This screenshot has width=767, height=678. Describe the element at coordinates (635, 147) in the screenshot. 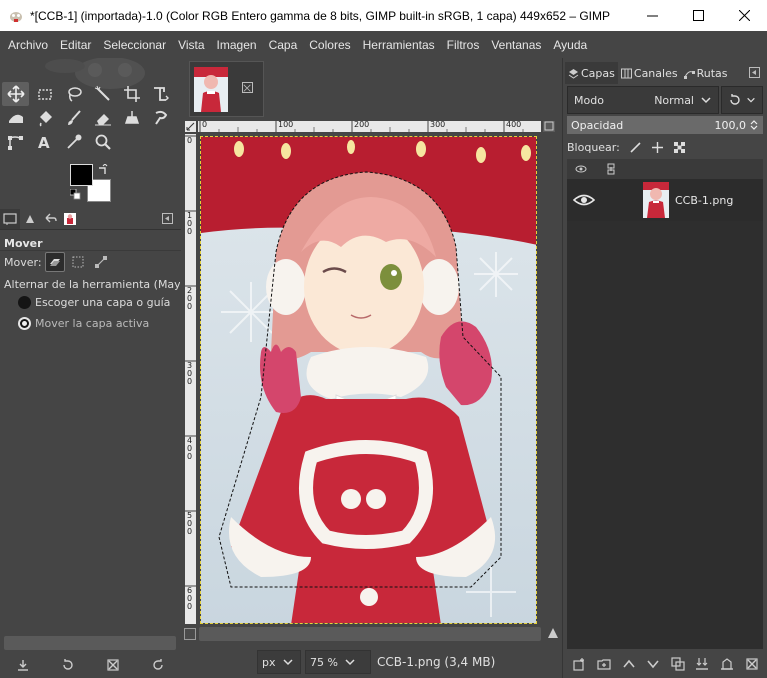

I see `lock-pixels-icon` at that location.